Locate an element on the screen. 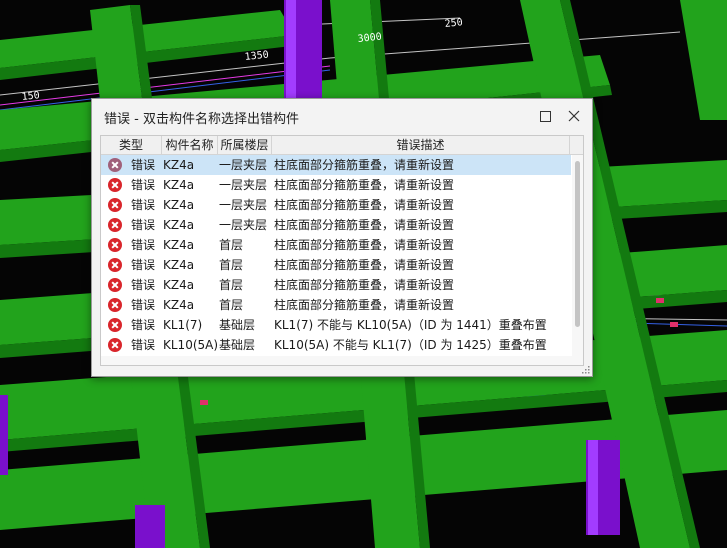  resize-grip-icon is located at coordinates (585, 369).